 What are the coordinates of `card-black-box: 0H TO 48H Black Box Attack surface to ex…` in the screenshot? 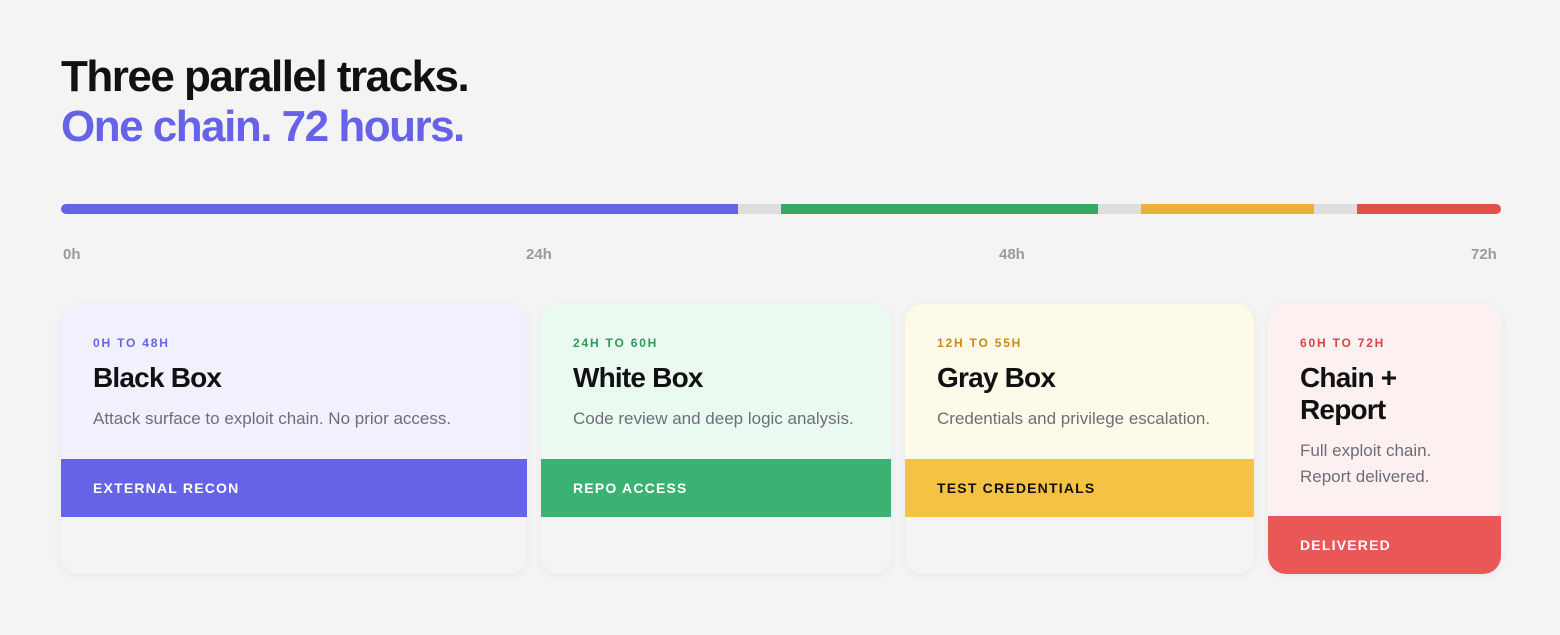 It's located at (294, 439).